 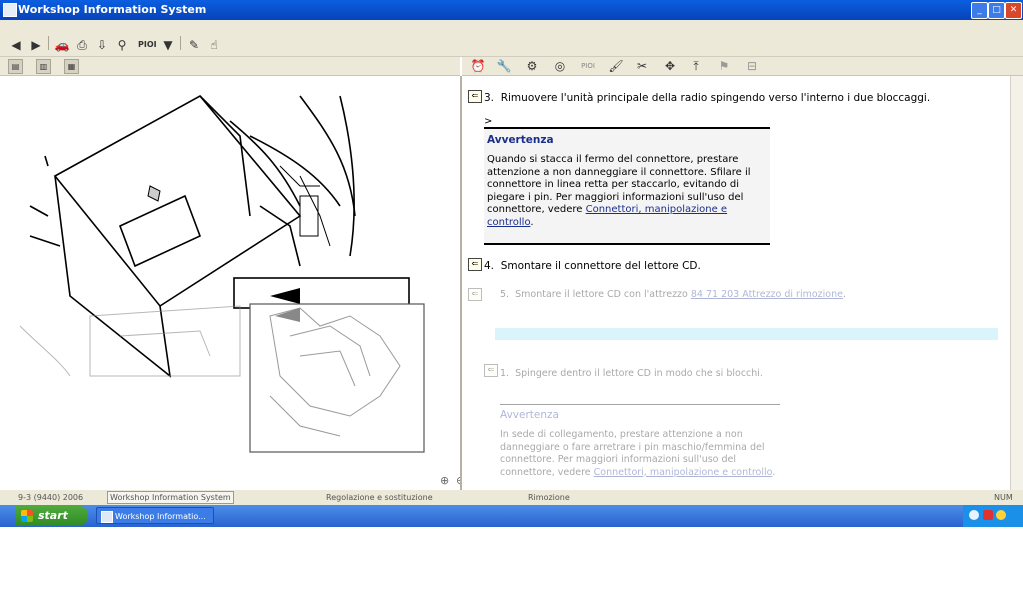 I want to click on move-icon: ✥, so click(x=670, y=66).